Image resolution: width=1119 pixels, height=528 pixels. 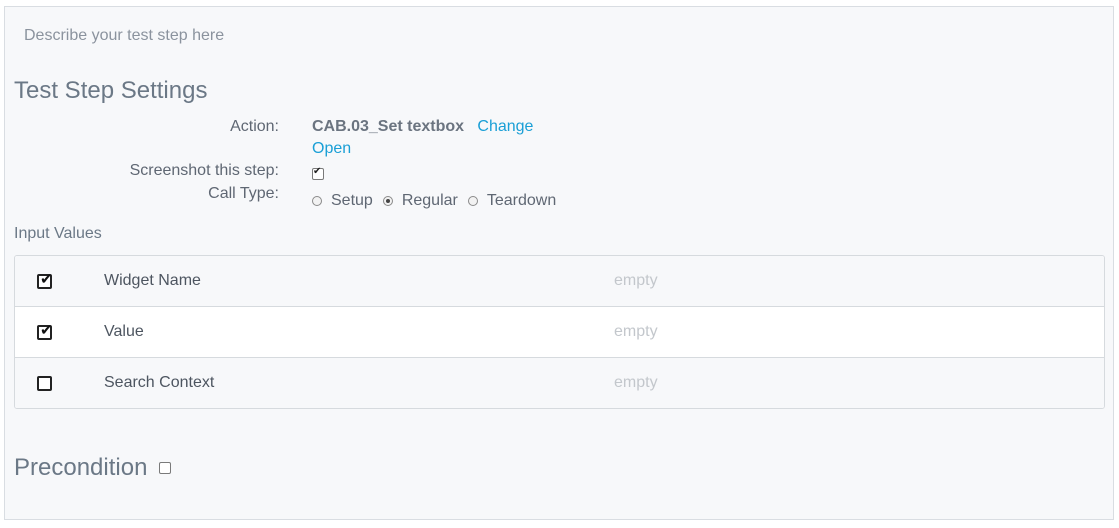 I want to click on input-name: Widget Name, so click(x=152, y=280).